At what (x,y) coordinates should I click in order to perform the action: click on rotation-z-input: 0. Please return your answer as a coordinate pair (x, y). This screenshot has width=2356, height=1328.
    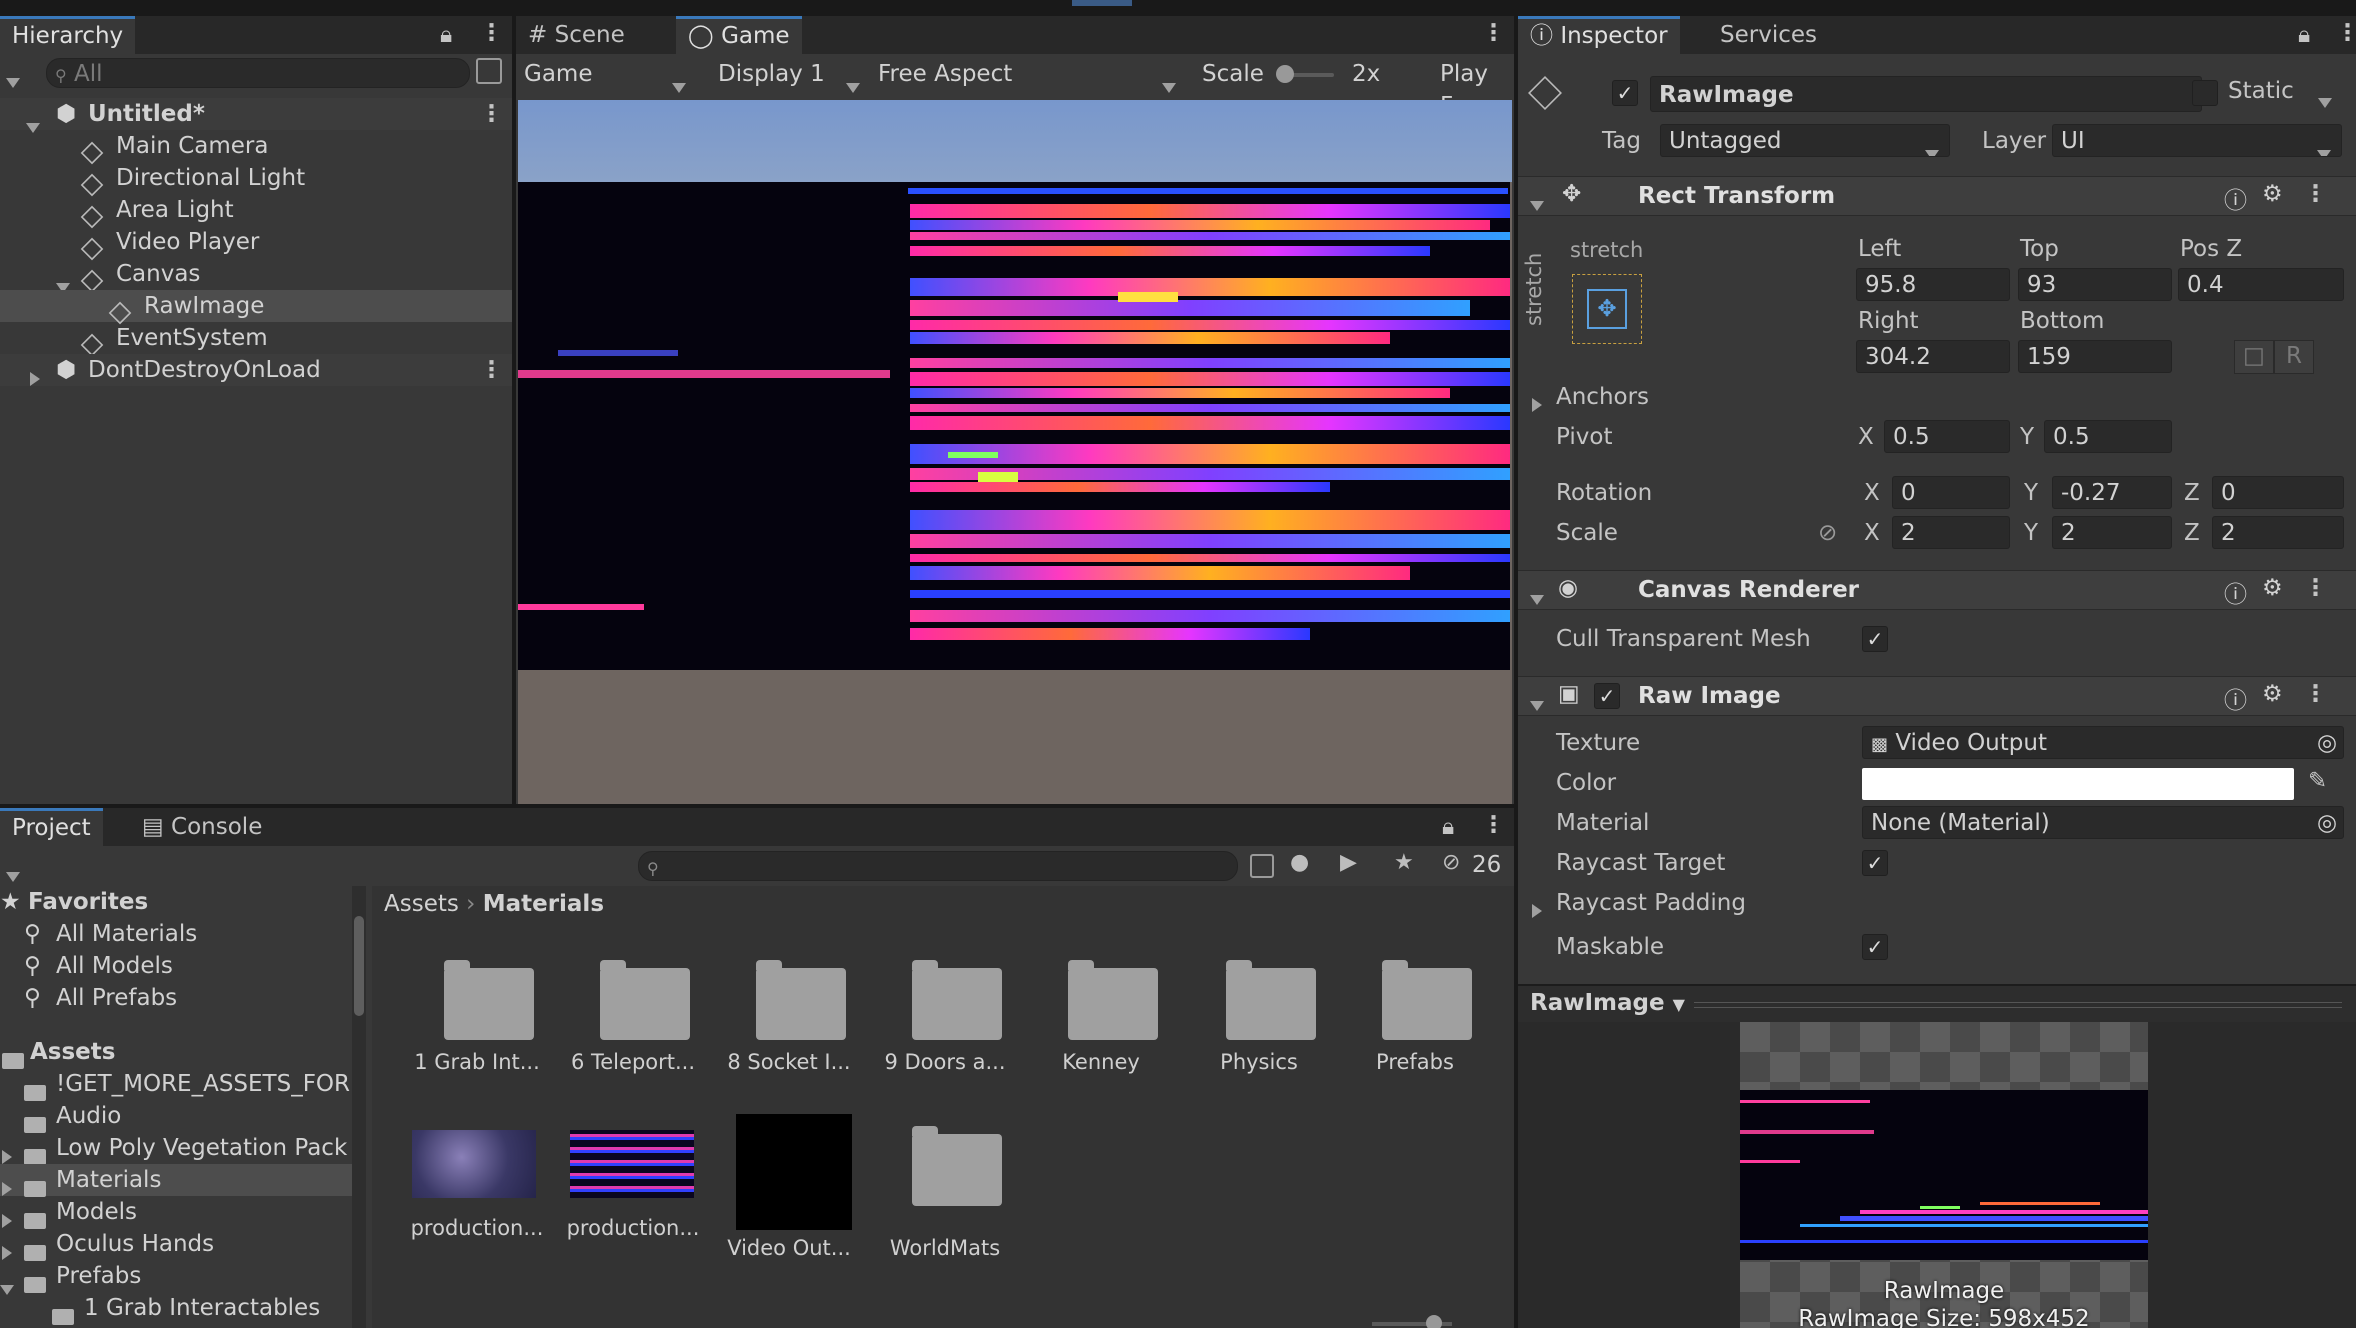
    Looking at the image, I should click on (2278, 492).